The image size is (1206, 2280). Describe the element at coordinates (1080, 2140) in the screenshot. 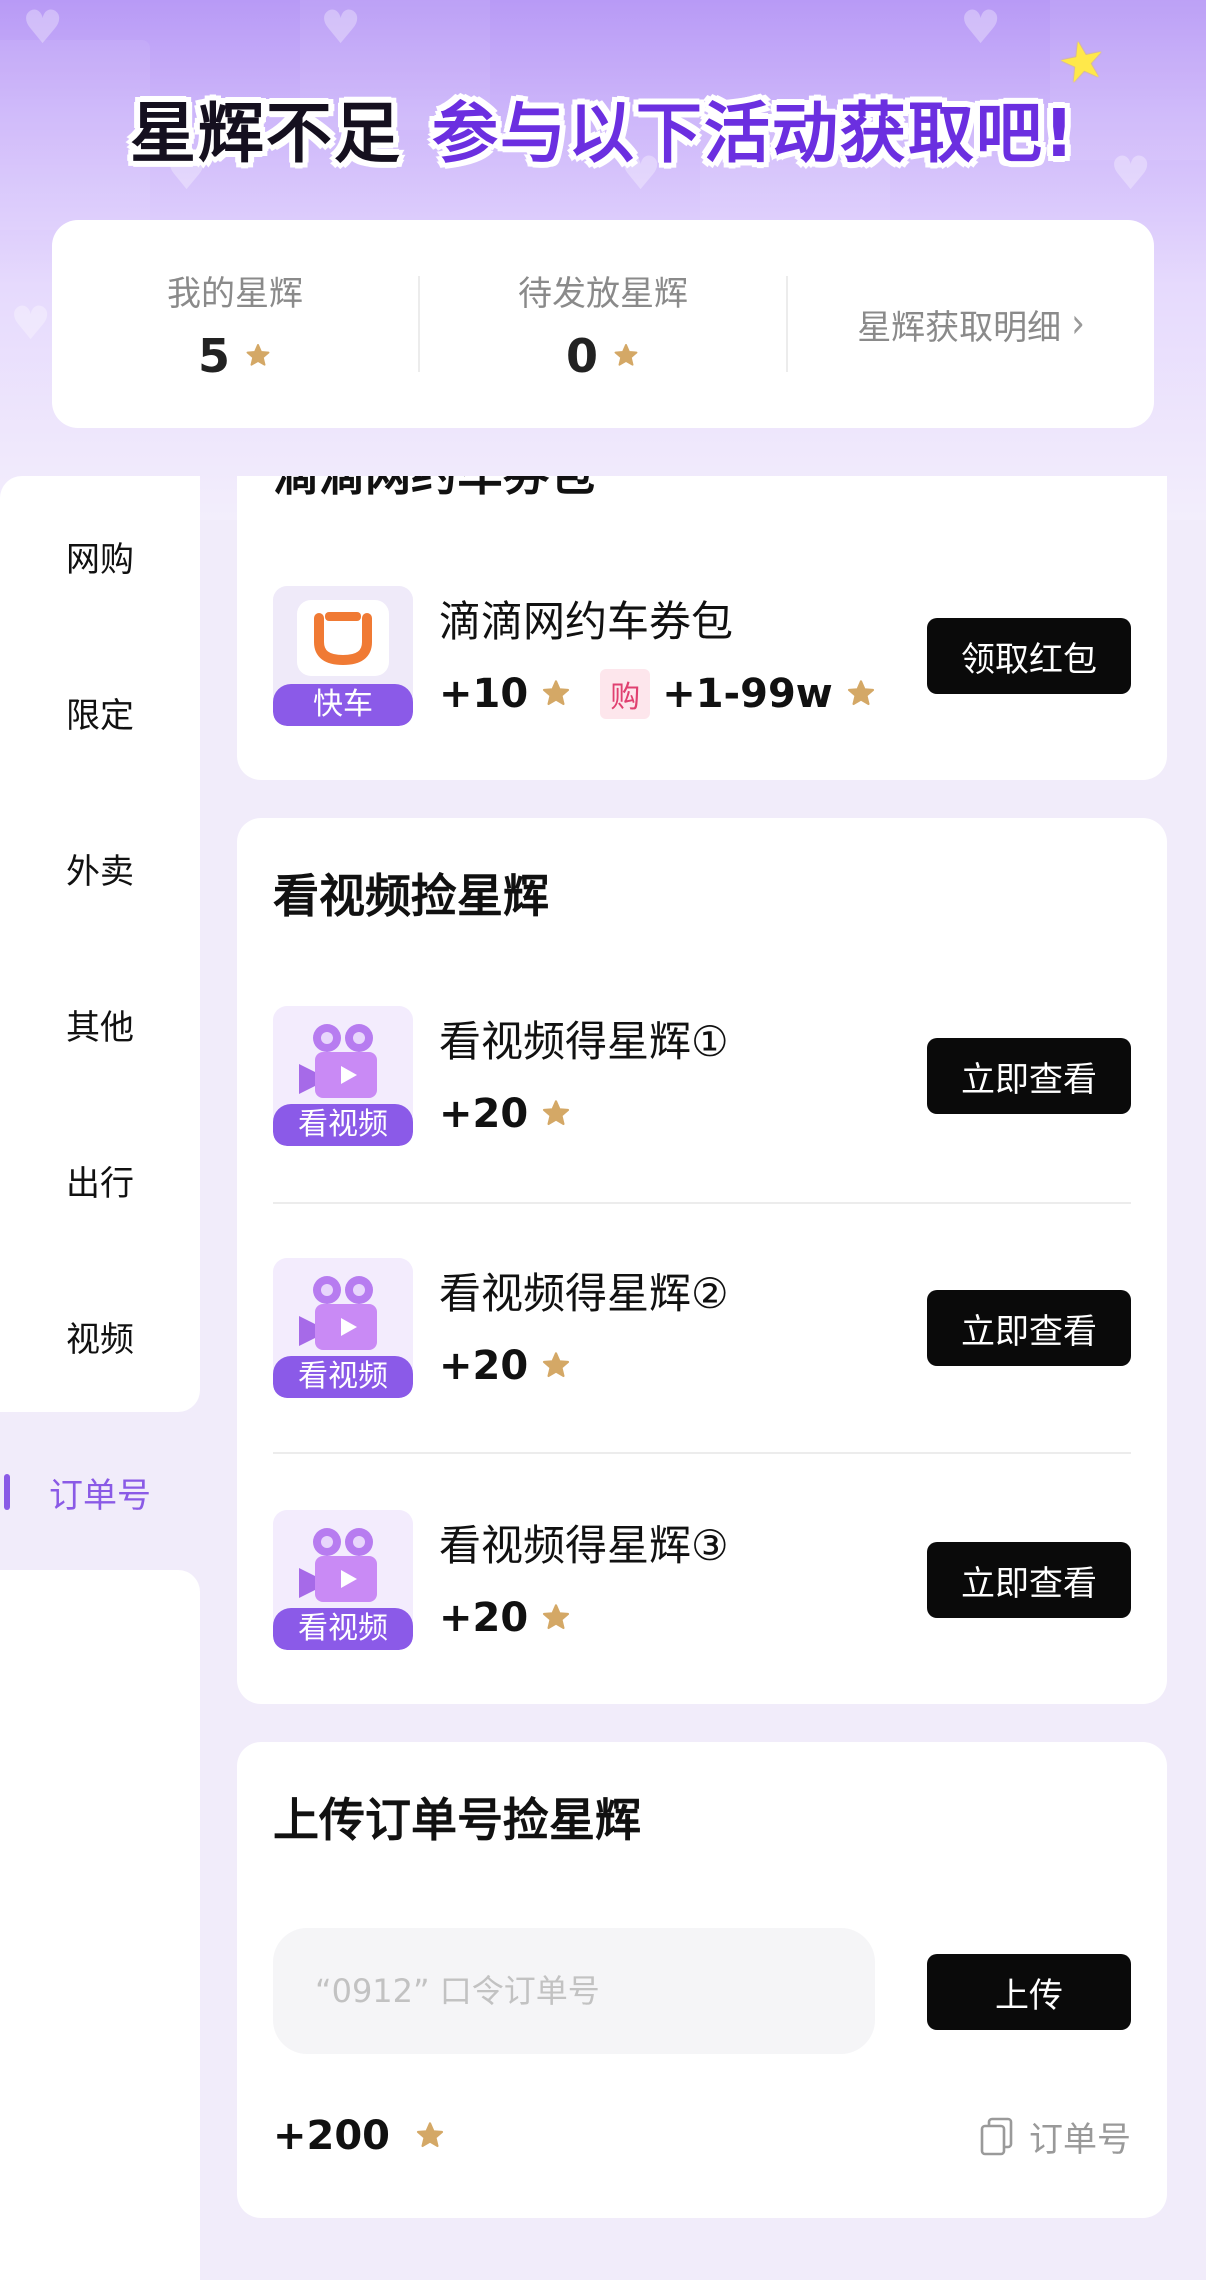

I see `copy-link-label: 订单号` at that location.